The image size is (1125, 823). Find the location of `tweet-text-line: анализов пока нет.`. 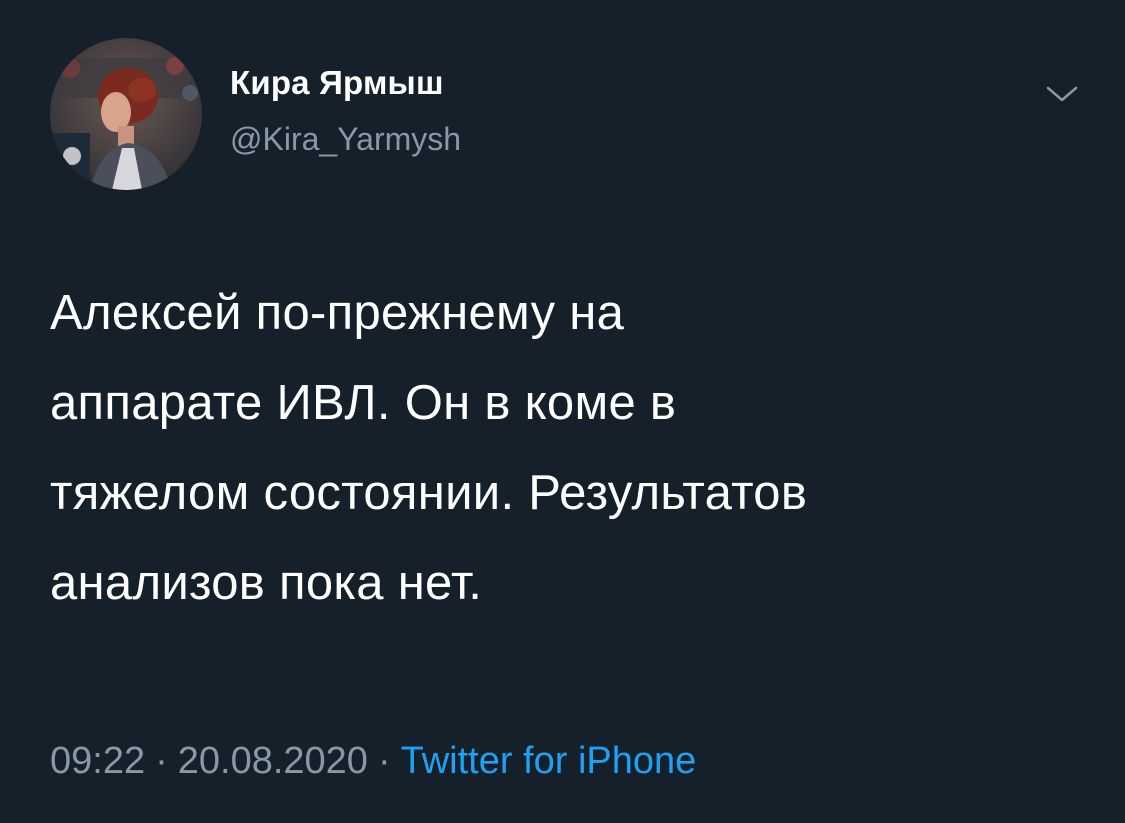

tweet-text-line: анализов пока нет. is located at coordinates (266, 583).